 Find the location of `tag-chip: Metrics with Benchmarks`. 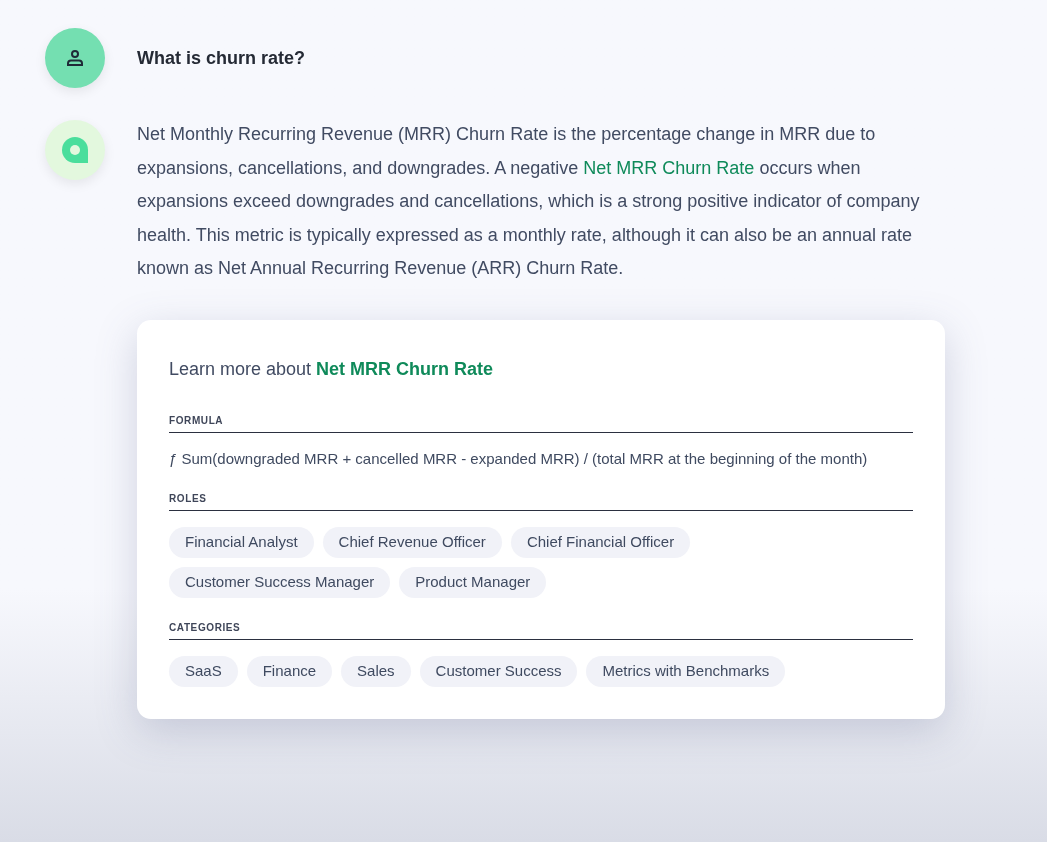

tag-chip: Metrics with Benchmarks is located at coordinates (686, 671).